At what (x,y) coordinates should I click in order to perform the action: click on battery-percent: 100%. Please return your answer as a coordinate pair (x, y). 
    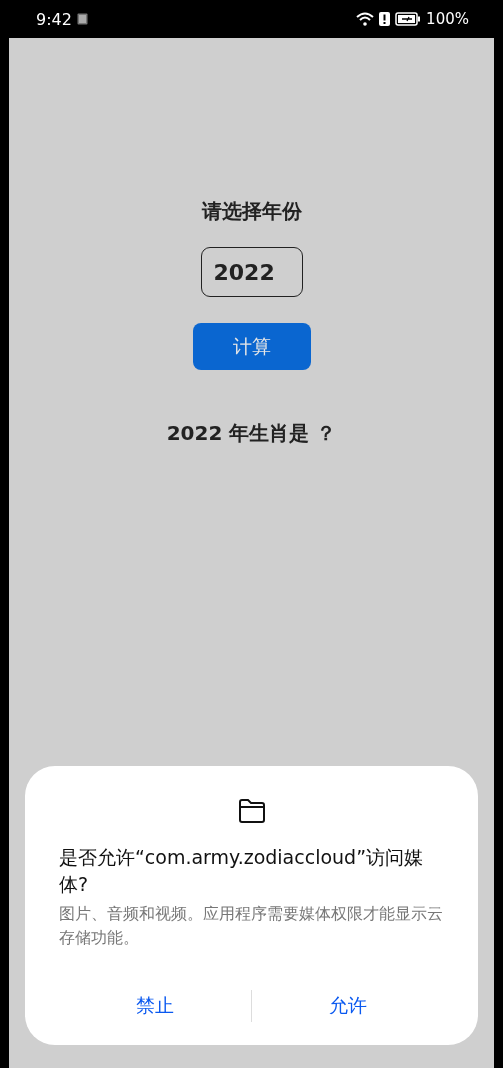
    Looking at the image, I should click on (447, 19).